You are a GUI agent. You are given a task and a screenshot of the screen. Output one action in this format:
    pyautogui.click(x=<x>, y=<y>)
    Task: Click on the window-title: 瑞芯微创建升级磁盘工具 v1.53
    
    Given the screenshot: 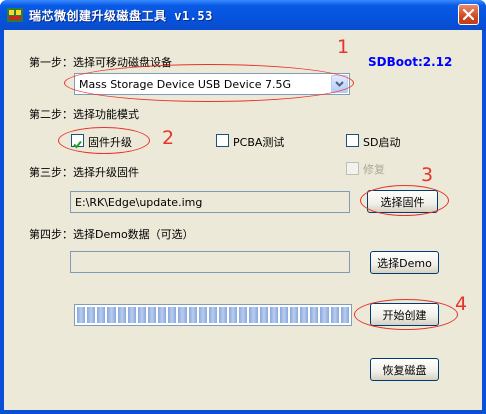 What is the action you would take?
    pyautogui.click(x=121, y=16)
    